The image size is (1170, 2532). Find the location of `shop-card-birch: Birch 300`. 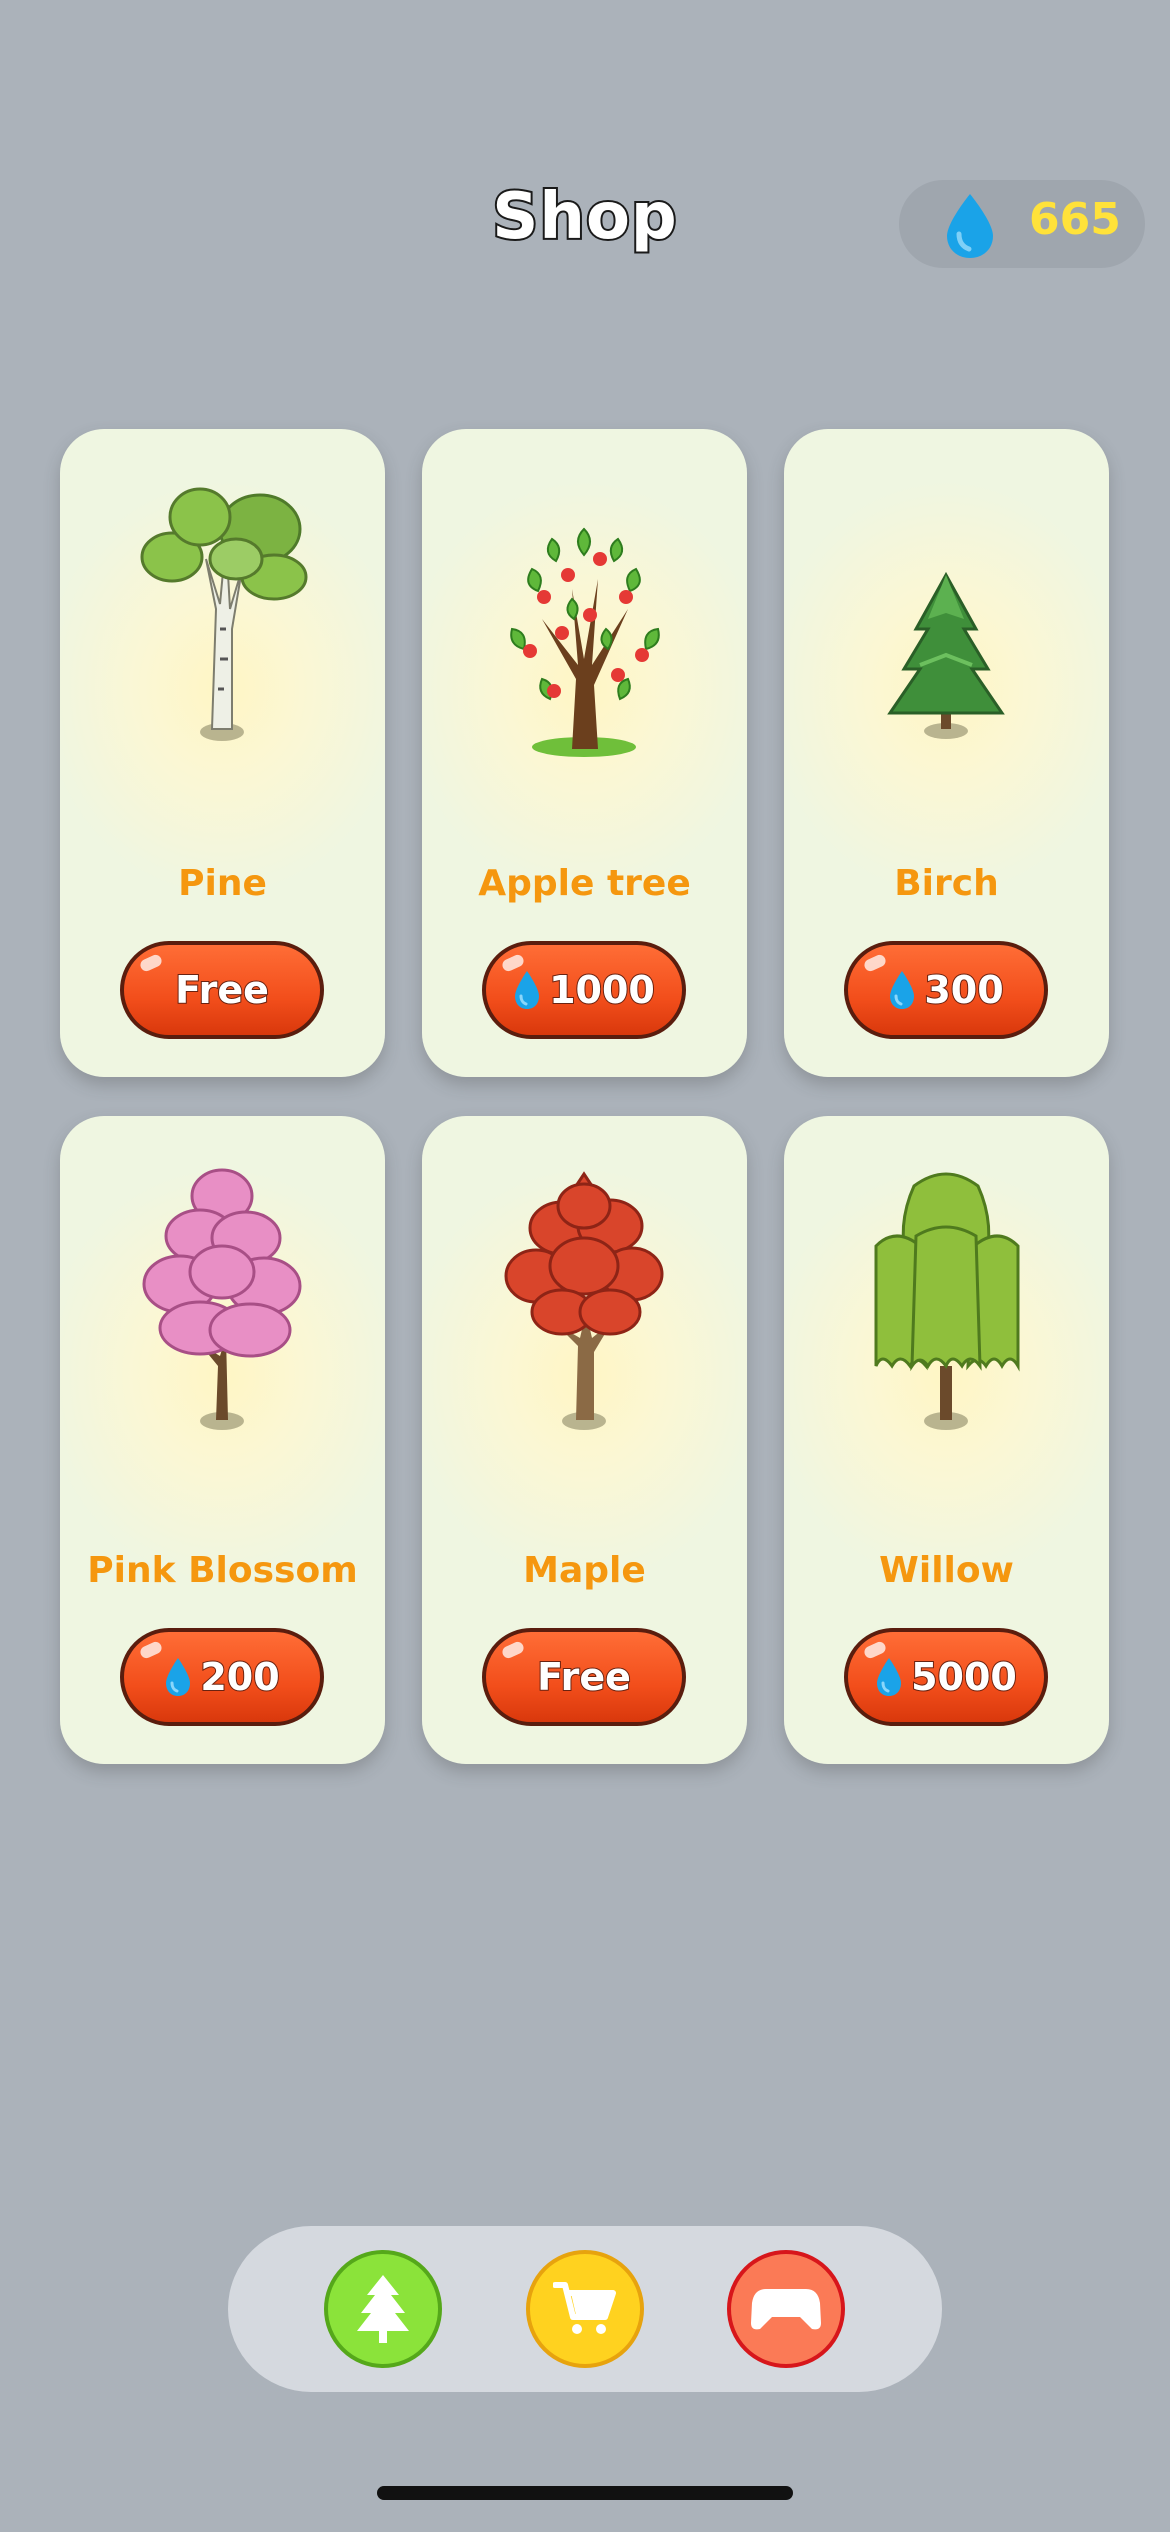

shop-card-birch: Birch 300 is located at coordinates (946, 753).